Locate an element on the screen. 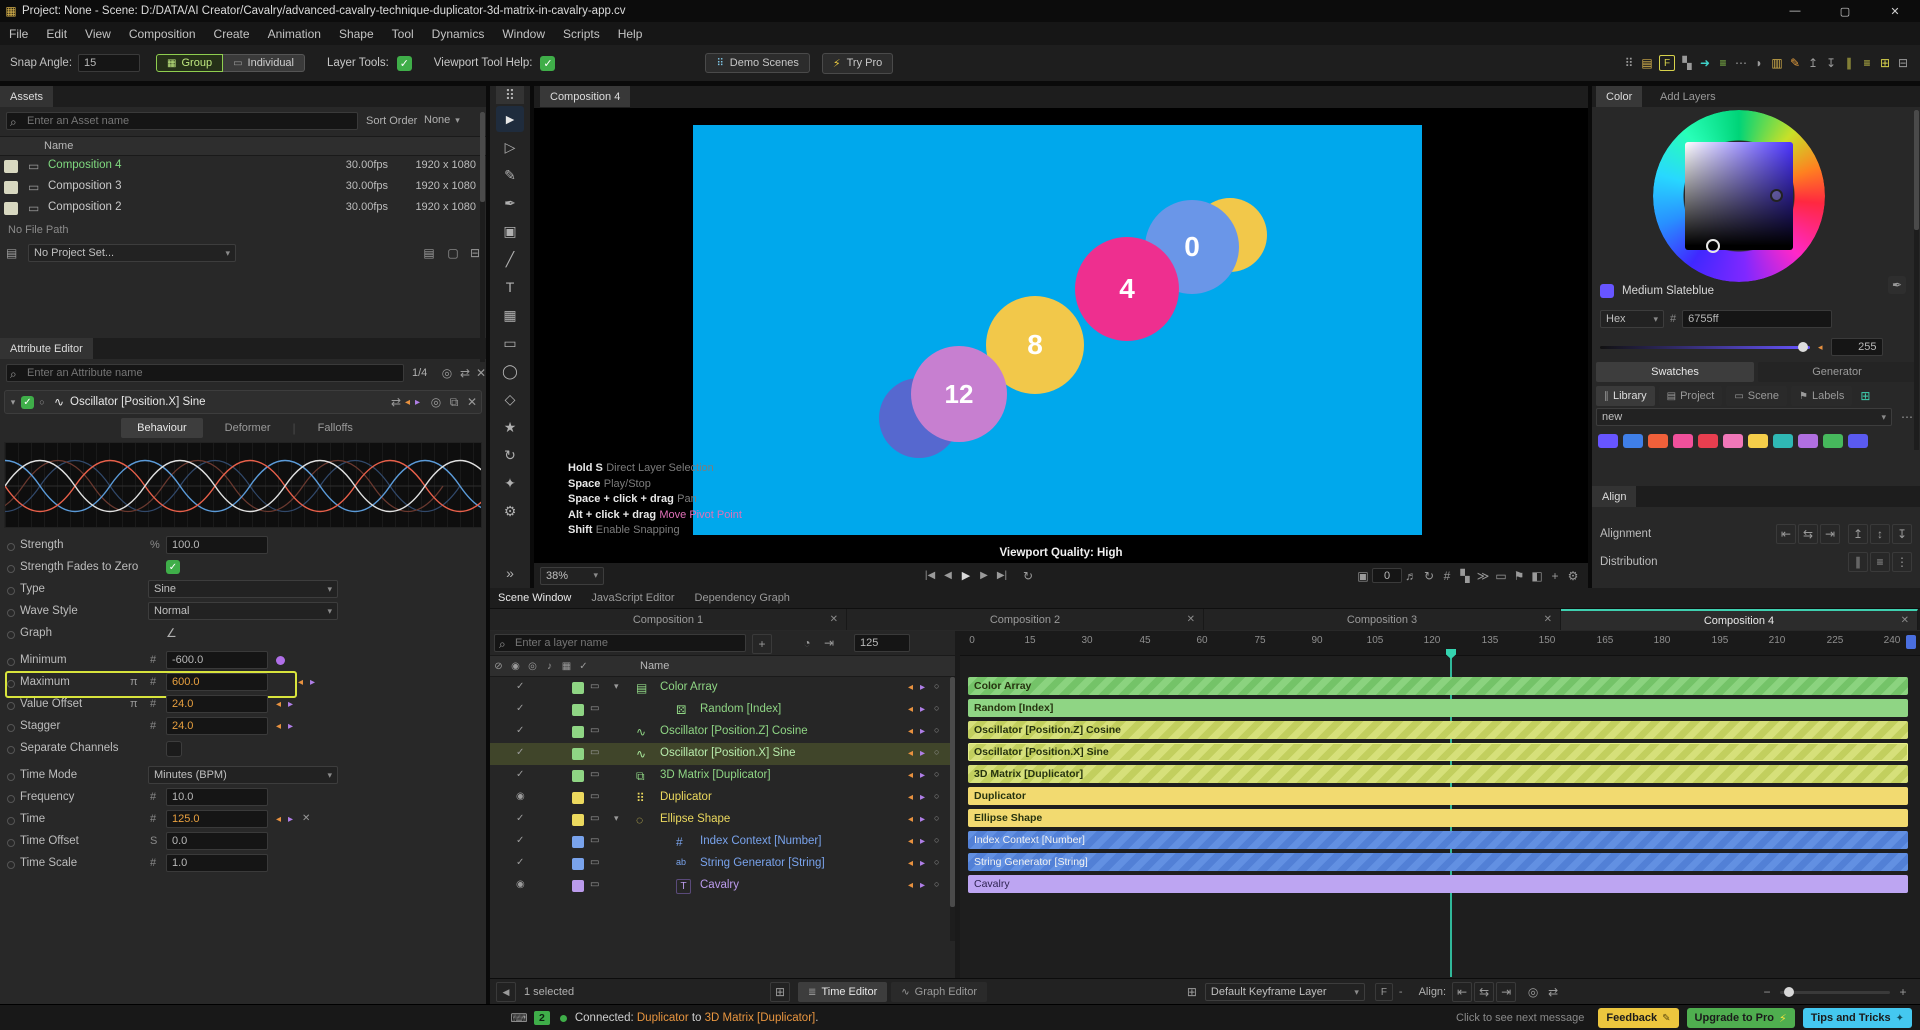 The image size is (1920, 1030). type-select: Sine ▾ is located at coordinates (243, 589).